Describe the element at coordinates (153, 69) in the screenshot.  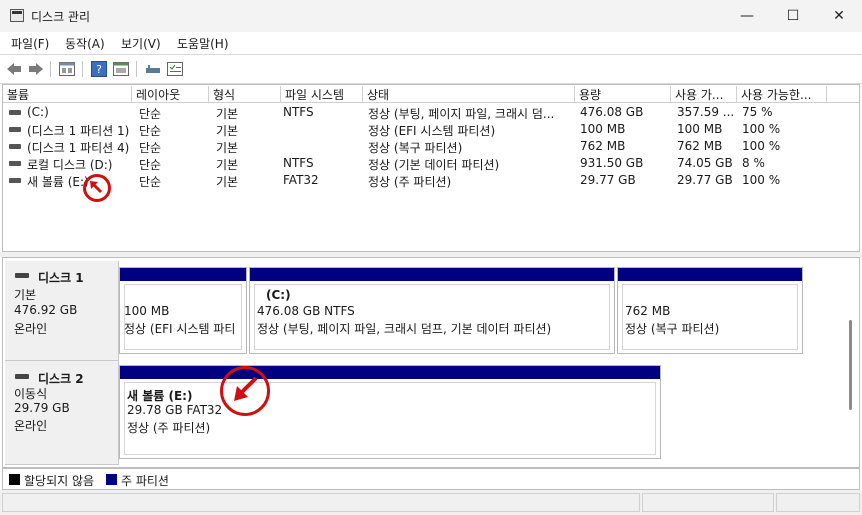
I see `disk-view-icon` at that location.